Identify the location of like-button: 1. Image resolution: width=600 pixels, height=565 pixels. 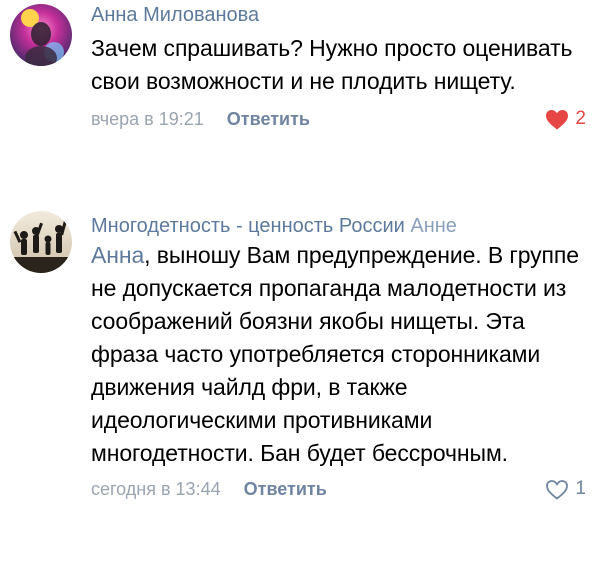
(565, 489).